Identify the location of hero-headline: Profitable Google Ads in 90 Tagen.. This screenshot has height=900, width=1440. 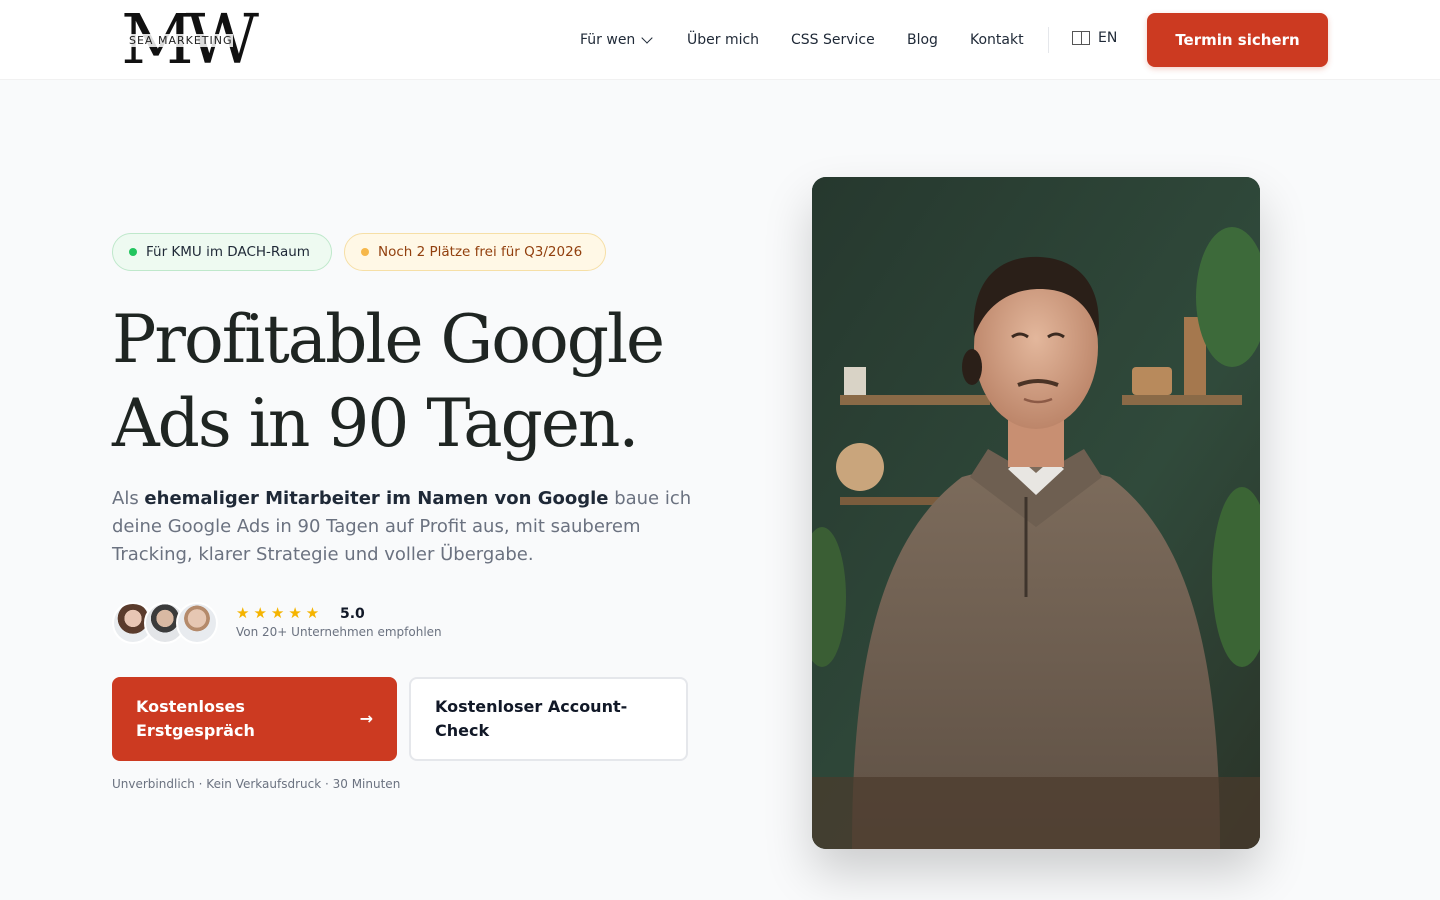
(412, 382).